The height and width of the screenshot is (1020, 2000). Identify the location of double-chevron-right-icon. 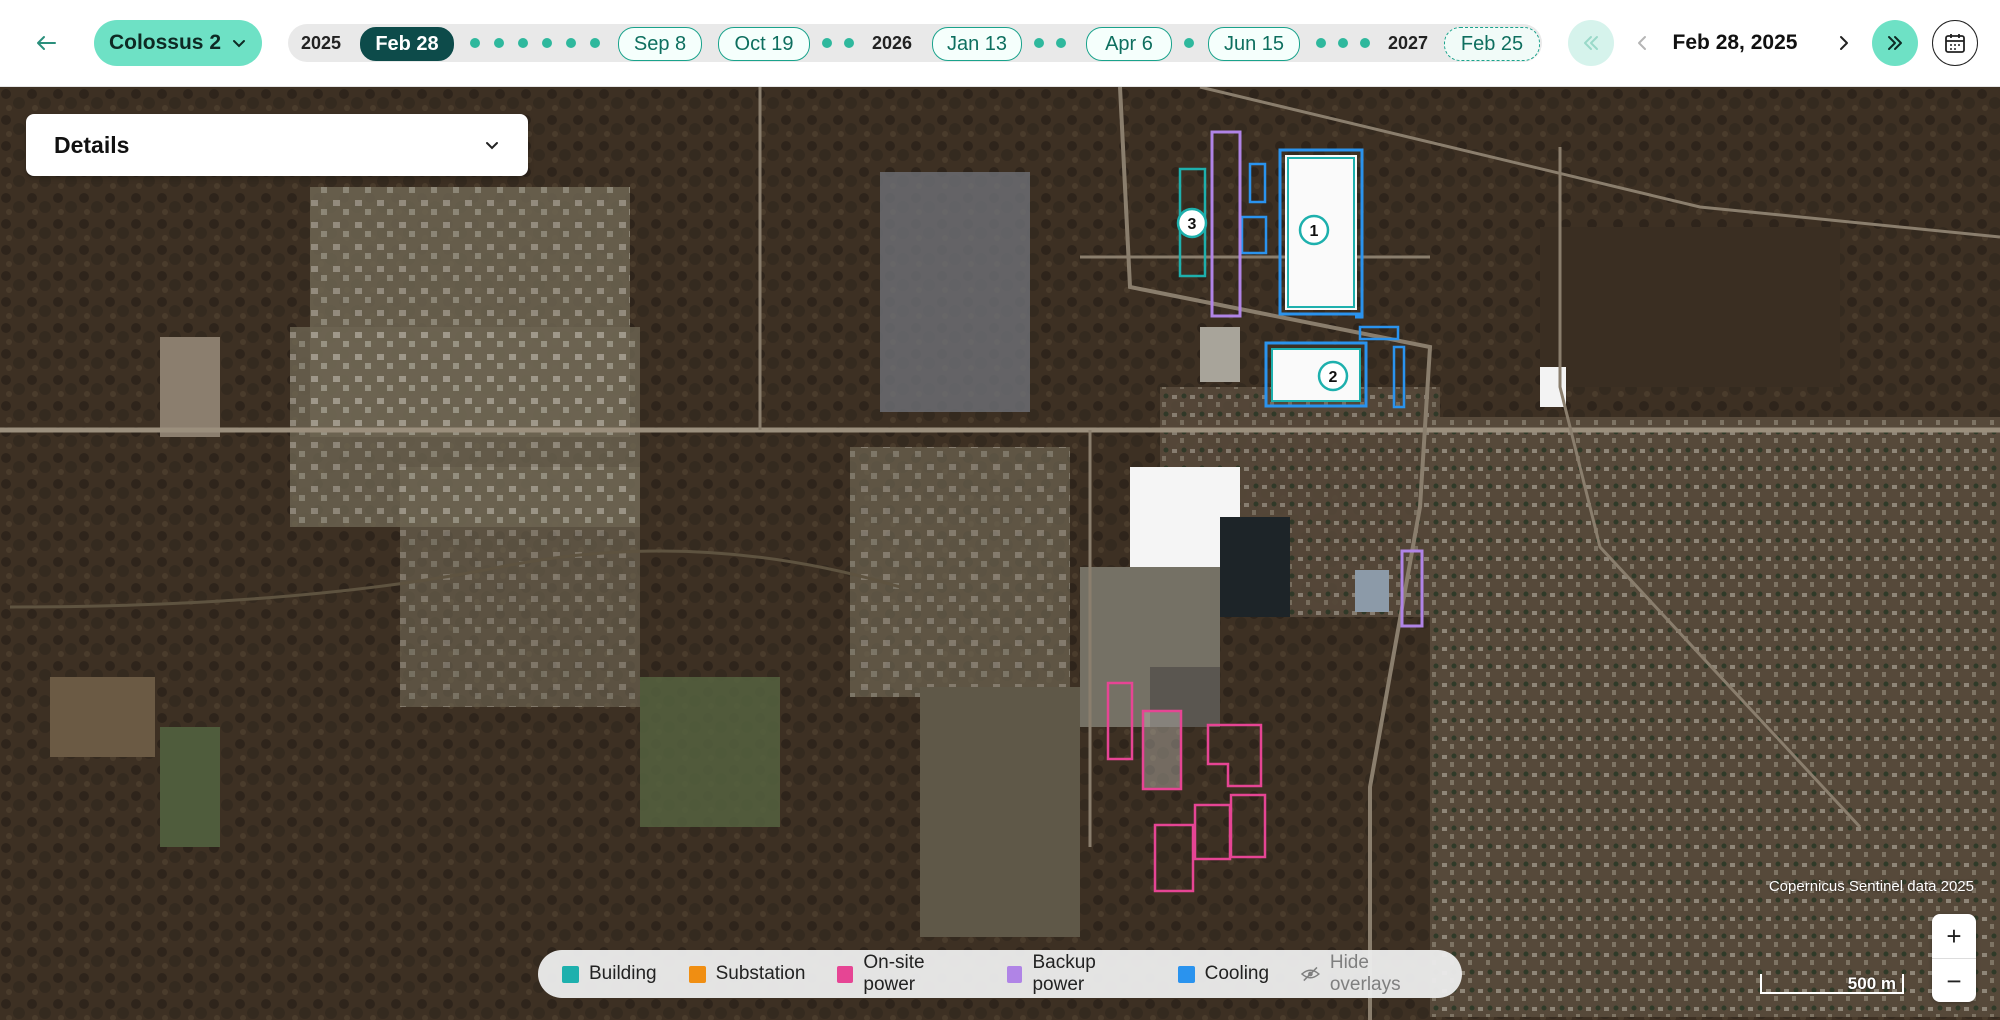
(1895, 43).